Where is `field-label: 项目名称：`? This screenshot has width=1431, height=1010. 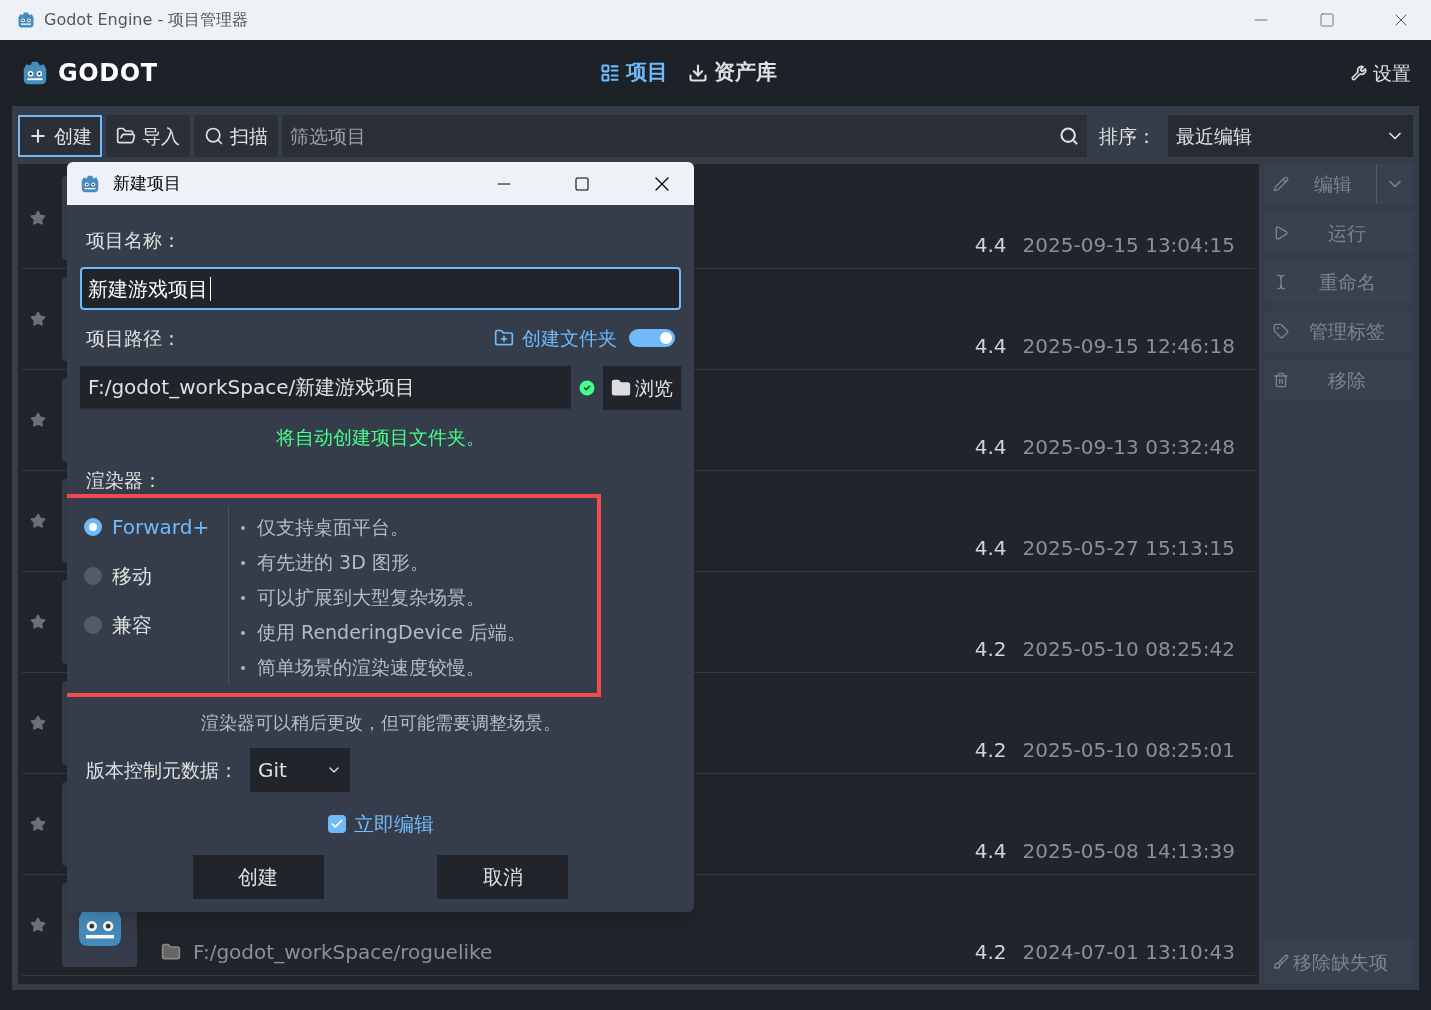 field-label: 项目名称： is located at coordinates (133, 240).